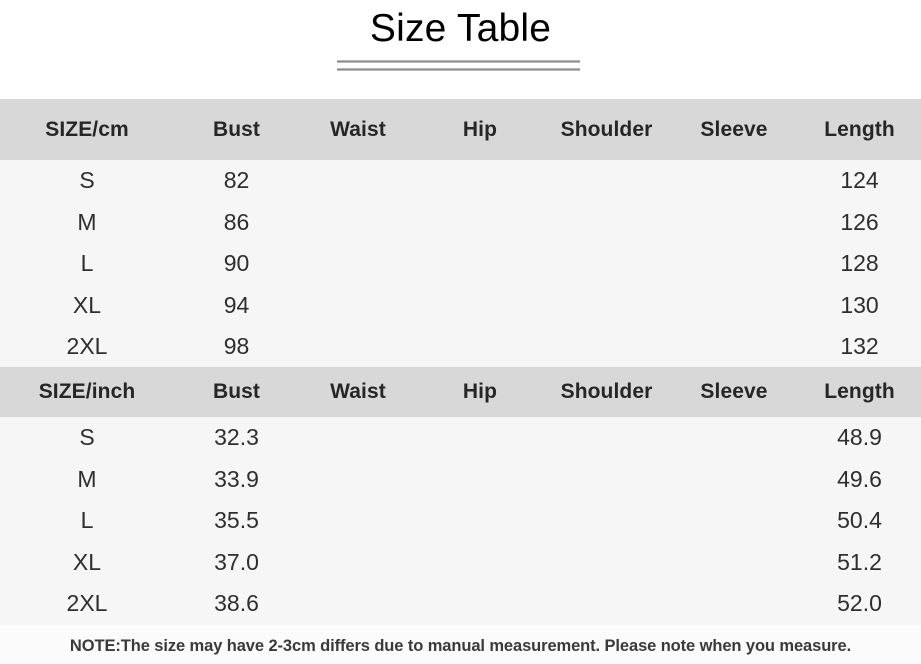 This screenshot has width=921, height=664. I want to click on table-row: S 82 124, so click(460, 181).